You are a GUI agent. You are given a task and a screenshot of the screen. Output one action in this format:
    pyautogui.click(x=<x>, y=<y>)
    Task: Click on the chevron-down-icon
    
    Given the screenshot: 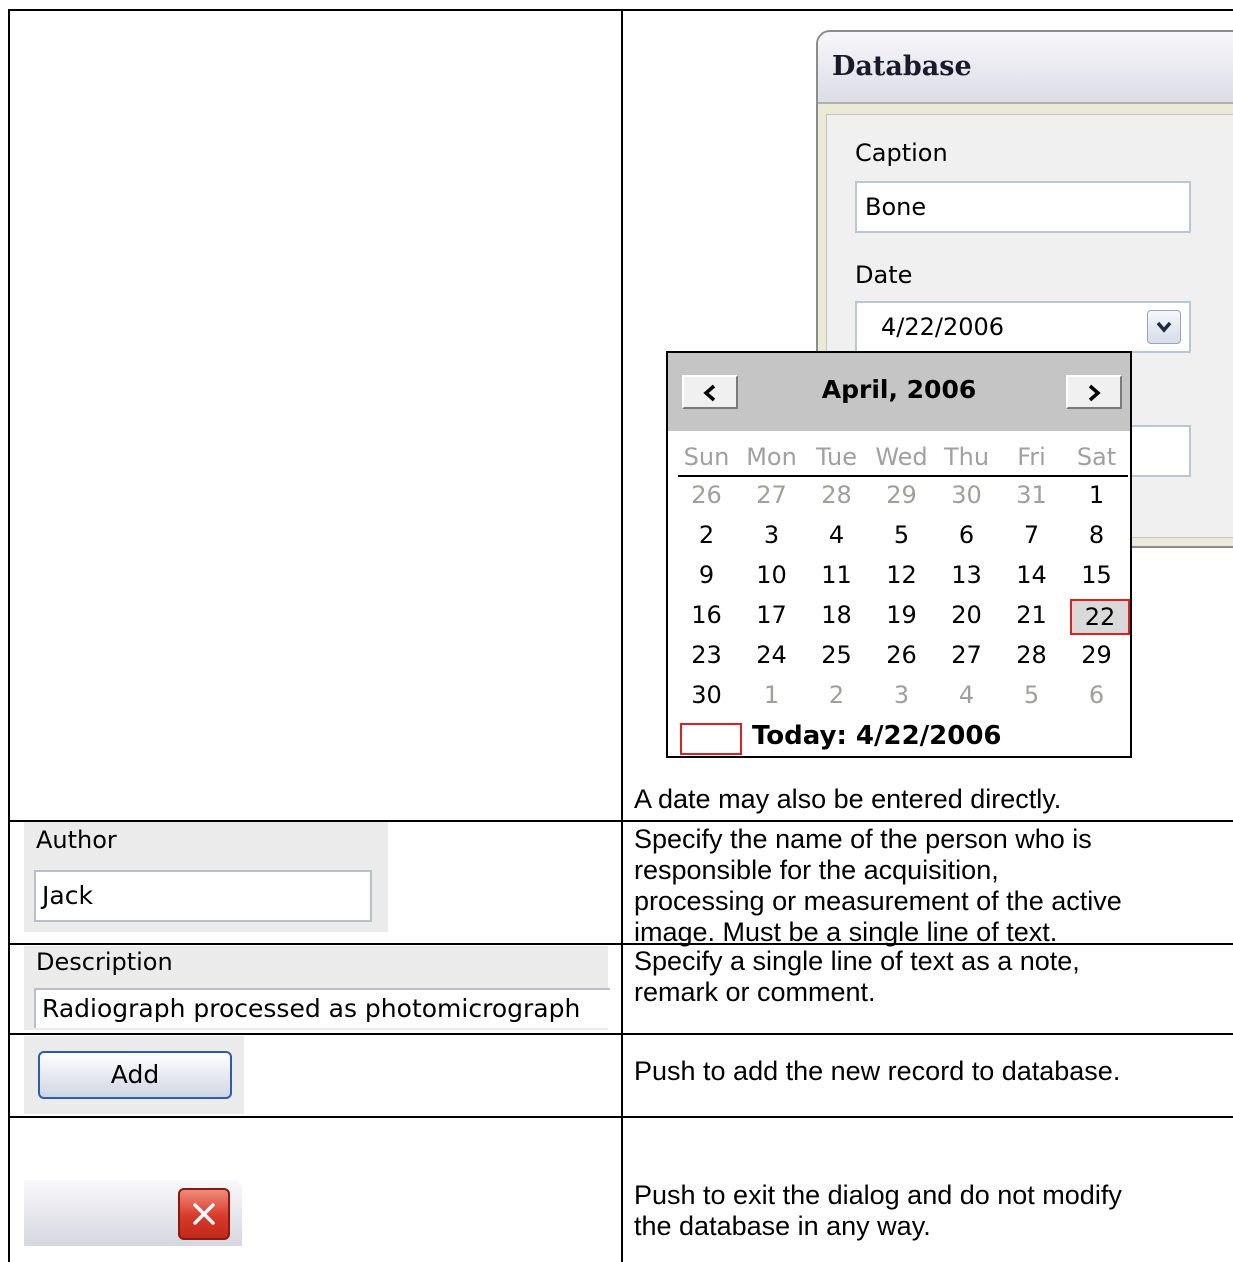 What is the action you would take?
    pyautogui.click(x=1164, y=327)
    